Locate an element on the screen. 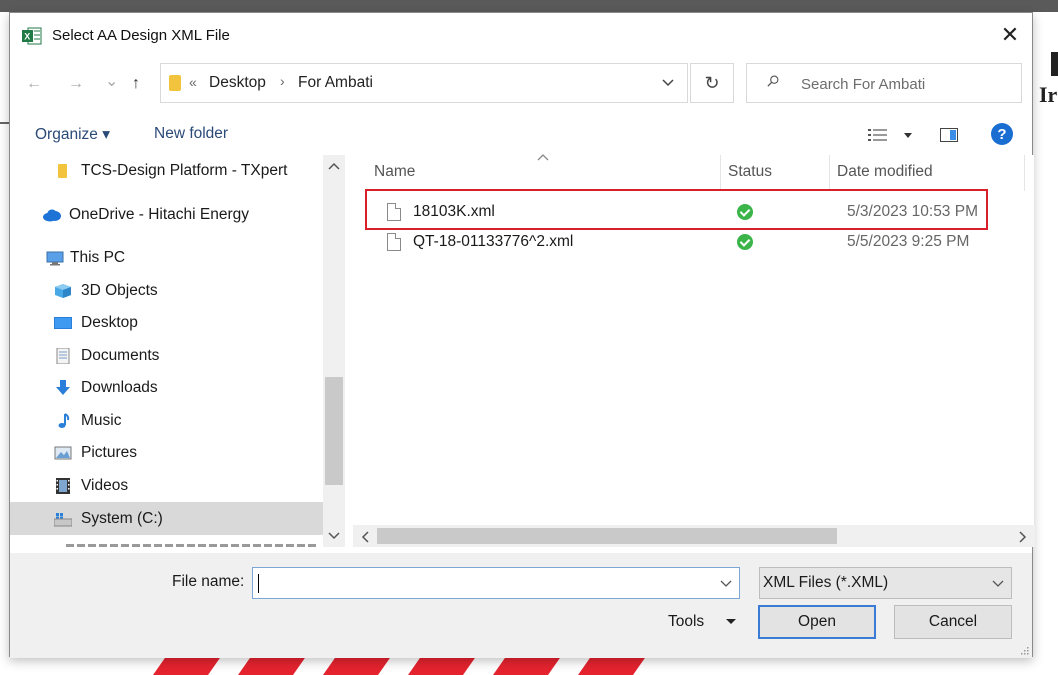  refresh-icon: ↻ is located at coordinates (712, 82).